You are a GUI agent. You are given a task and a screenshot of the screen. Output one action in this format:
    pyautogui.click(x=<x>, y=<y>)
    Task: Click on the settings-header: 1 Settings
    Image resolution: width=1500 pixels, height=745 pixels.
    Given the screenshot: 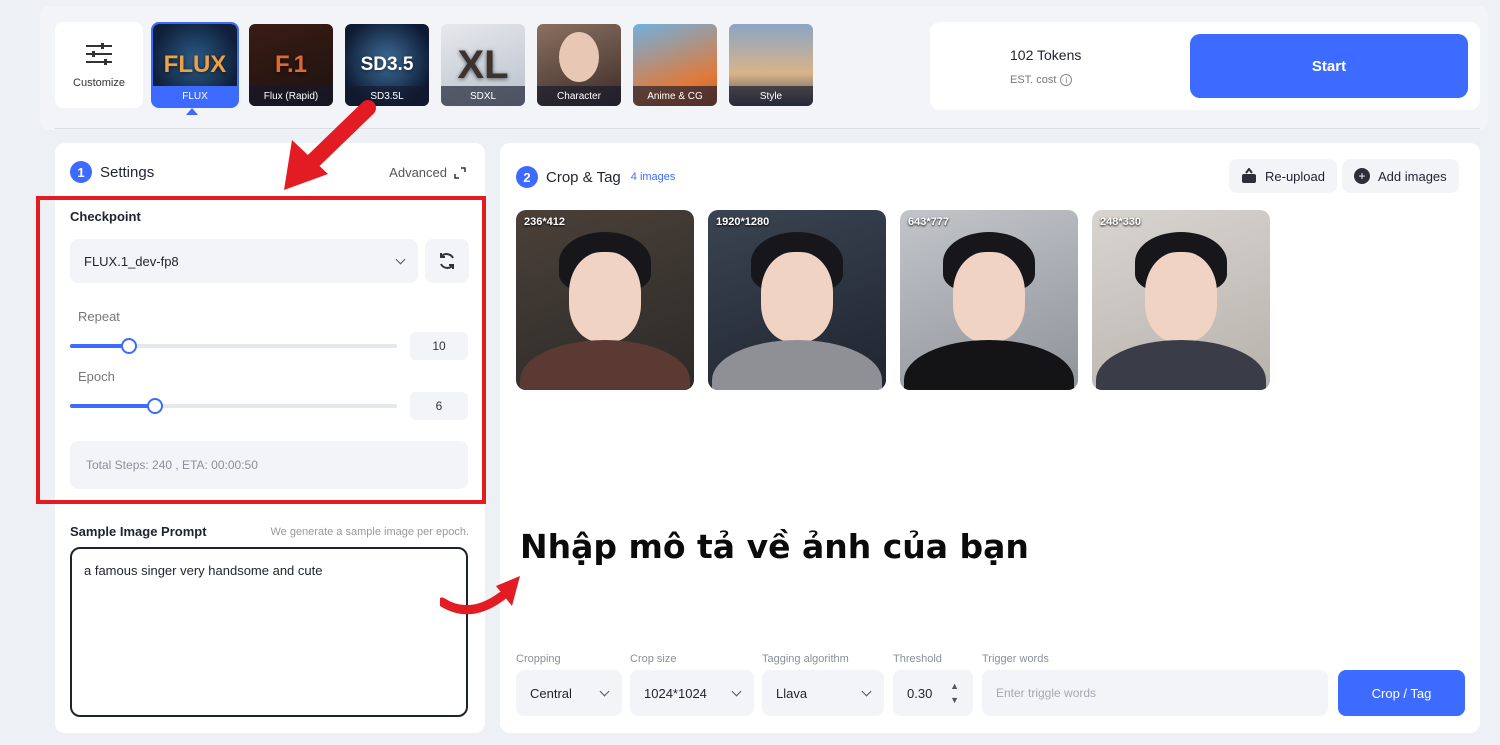 What is the action you would take?
    pyautogui.click(x=112, y=172)
    